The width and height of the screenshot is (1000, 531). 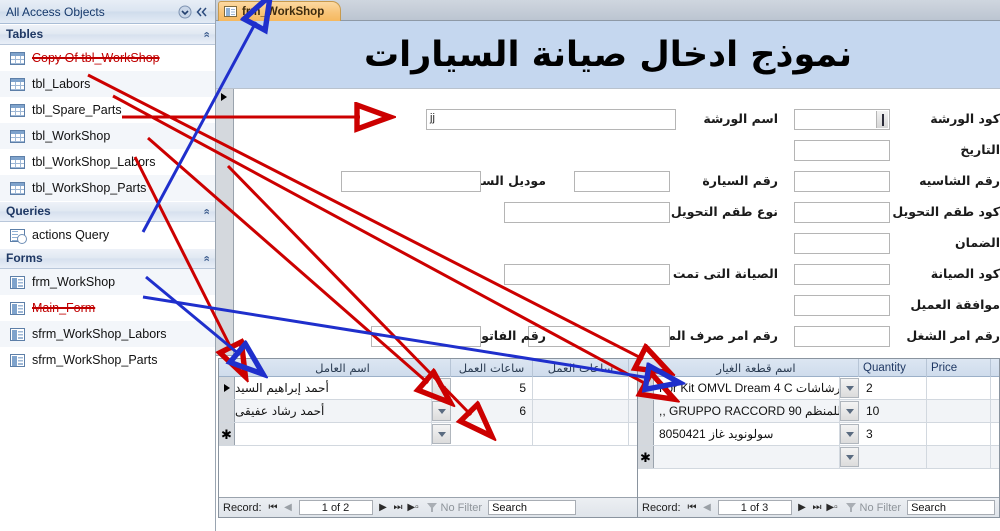 I want to click on labors-cell-hours, so click(x=493, y=434).